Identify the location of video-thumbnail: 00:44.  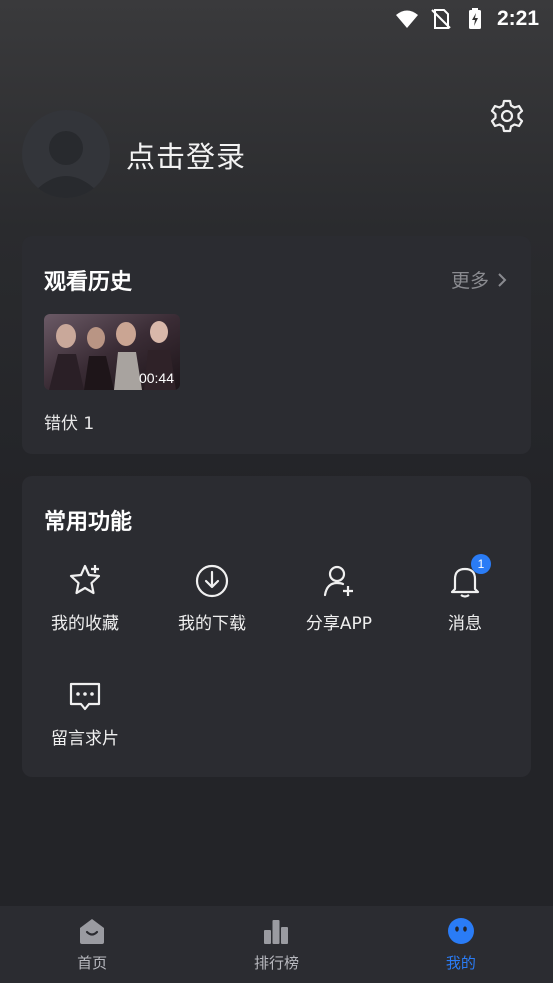
(112, 352).